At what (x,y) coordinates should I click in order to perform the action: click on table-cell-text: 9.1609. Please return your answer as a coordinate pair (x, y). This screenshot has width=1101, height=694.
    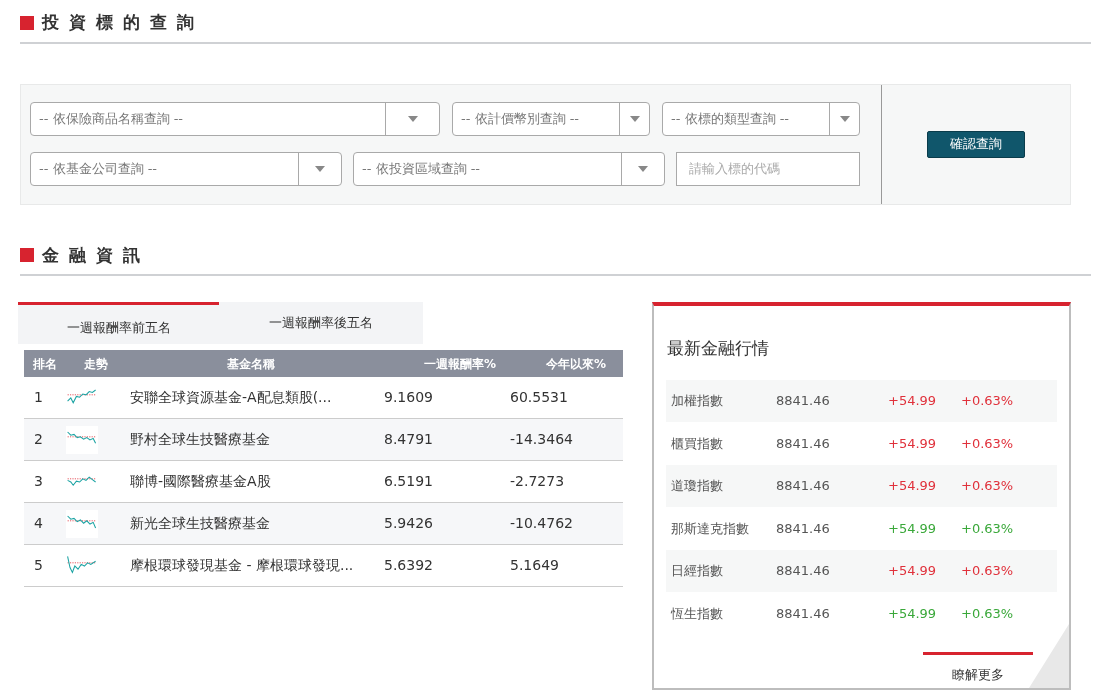
    Looking at the image, I should click on (409, 397).